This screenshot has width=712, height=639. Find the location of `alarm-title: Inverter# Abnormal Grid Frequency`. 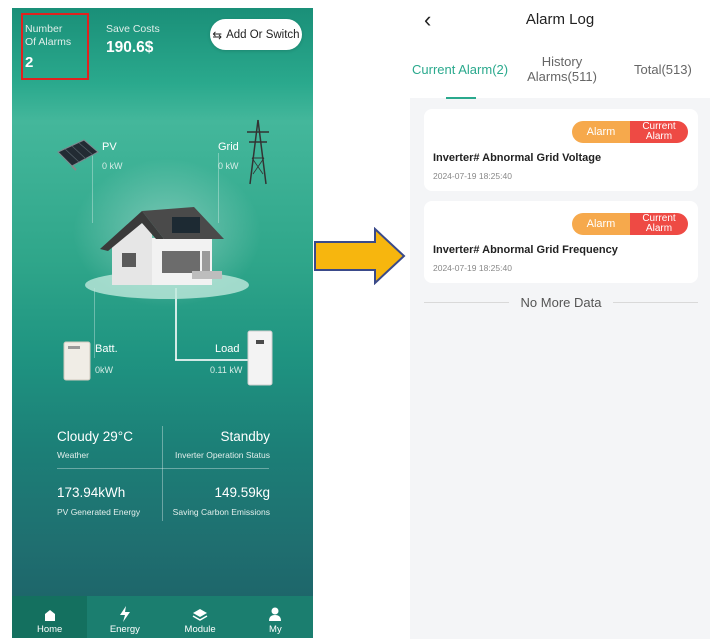

alarm-title: Inverter# Abnormal Grid Frequency is located at coordinates (525, 250).